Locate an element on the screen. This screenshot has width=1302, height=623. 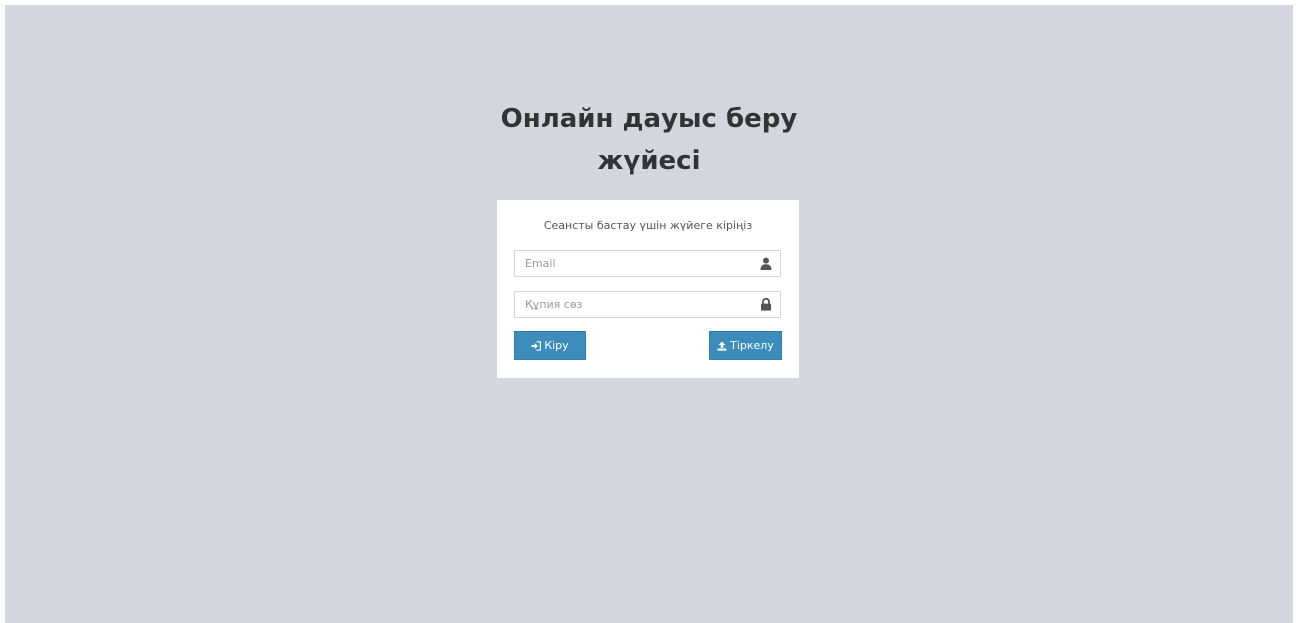
password-input is located at coordinates (640, 304).